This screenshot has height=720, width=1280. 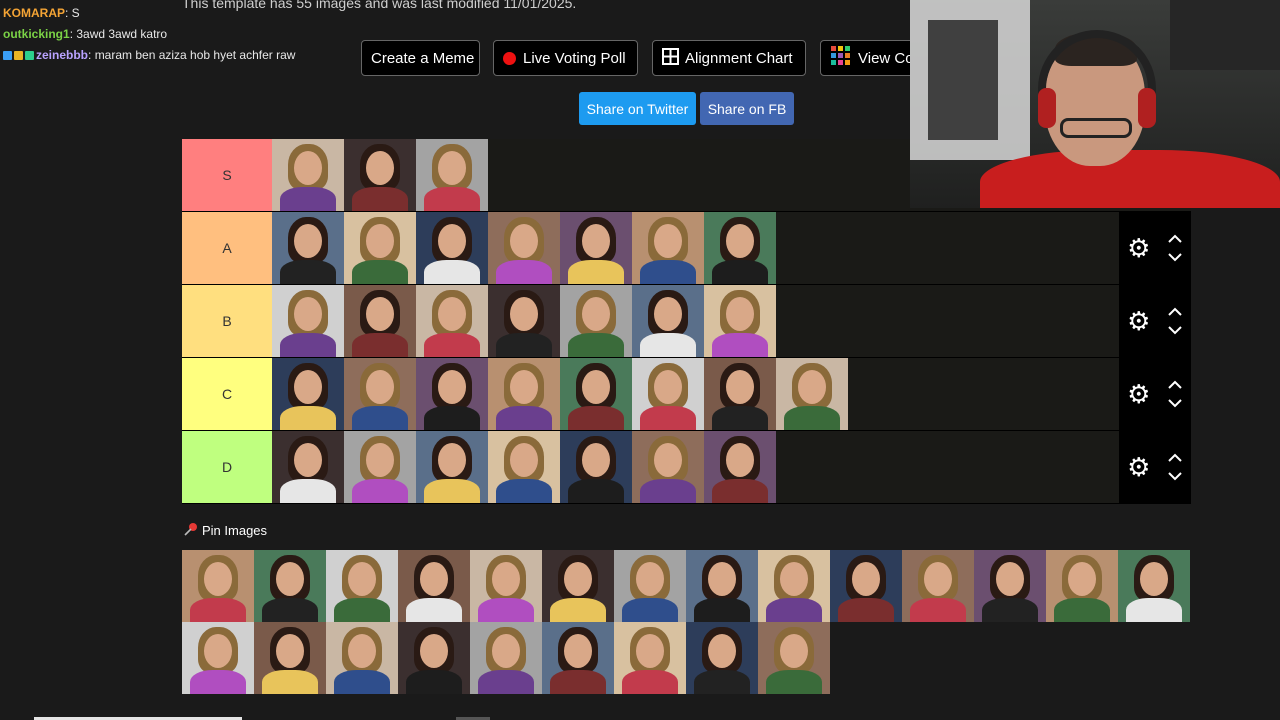 I want to click on share-twitter-button: Share on Twitter, so click(x=637, y=108).